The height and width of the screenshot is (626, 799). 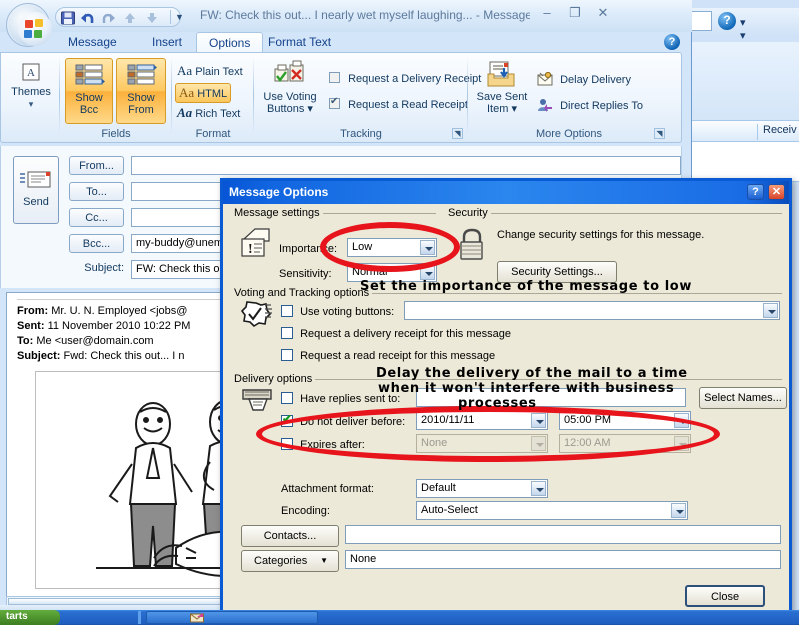 I want to click on categories-input: None, so click(x=563, y=559).